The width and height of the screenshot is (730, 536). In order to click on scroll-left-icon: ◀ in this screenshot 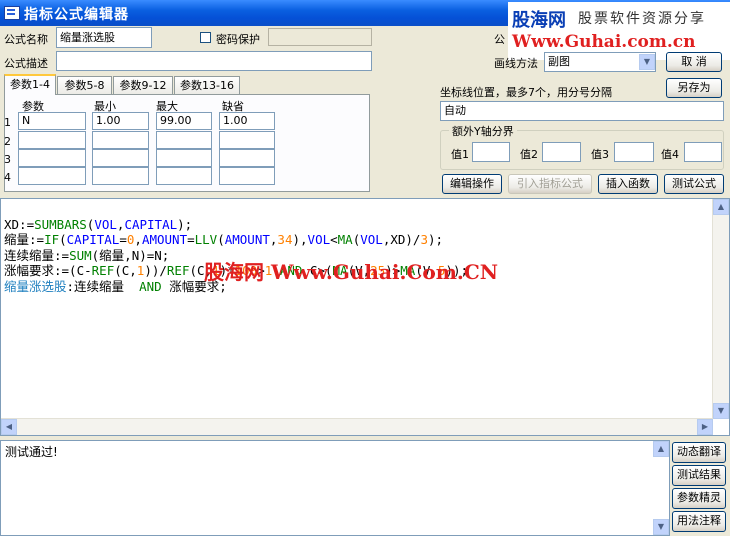, I will do `click(9, 427)`.